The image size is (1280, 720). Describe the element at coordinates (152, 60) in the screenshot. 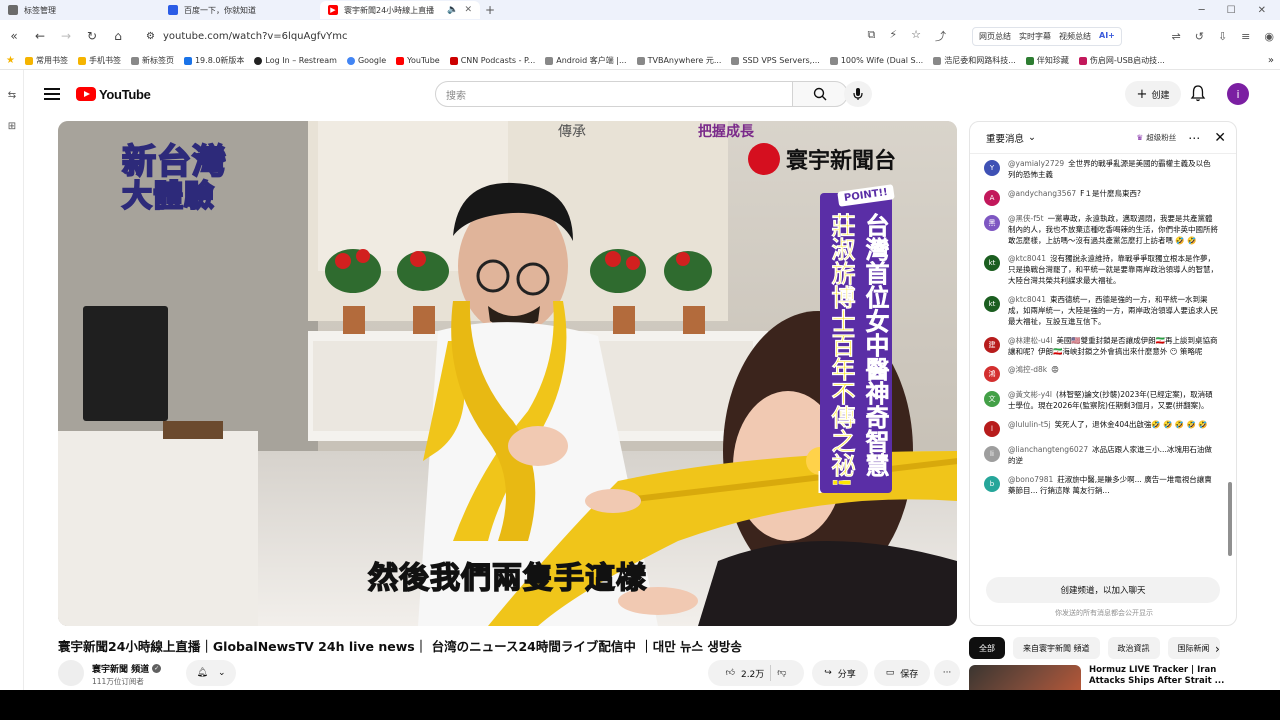

I see `bookmark-2: 新标签页` at that location.